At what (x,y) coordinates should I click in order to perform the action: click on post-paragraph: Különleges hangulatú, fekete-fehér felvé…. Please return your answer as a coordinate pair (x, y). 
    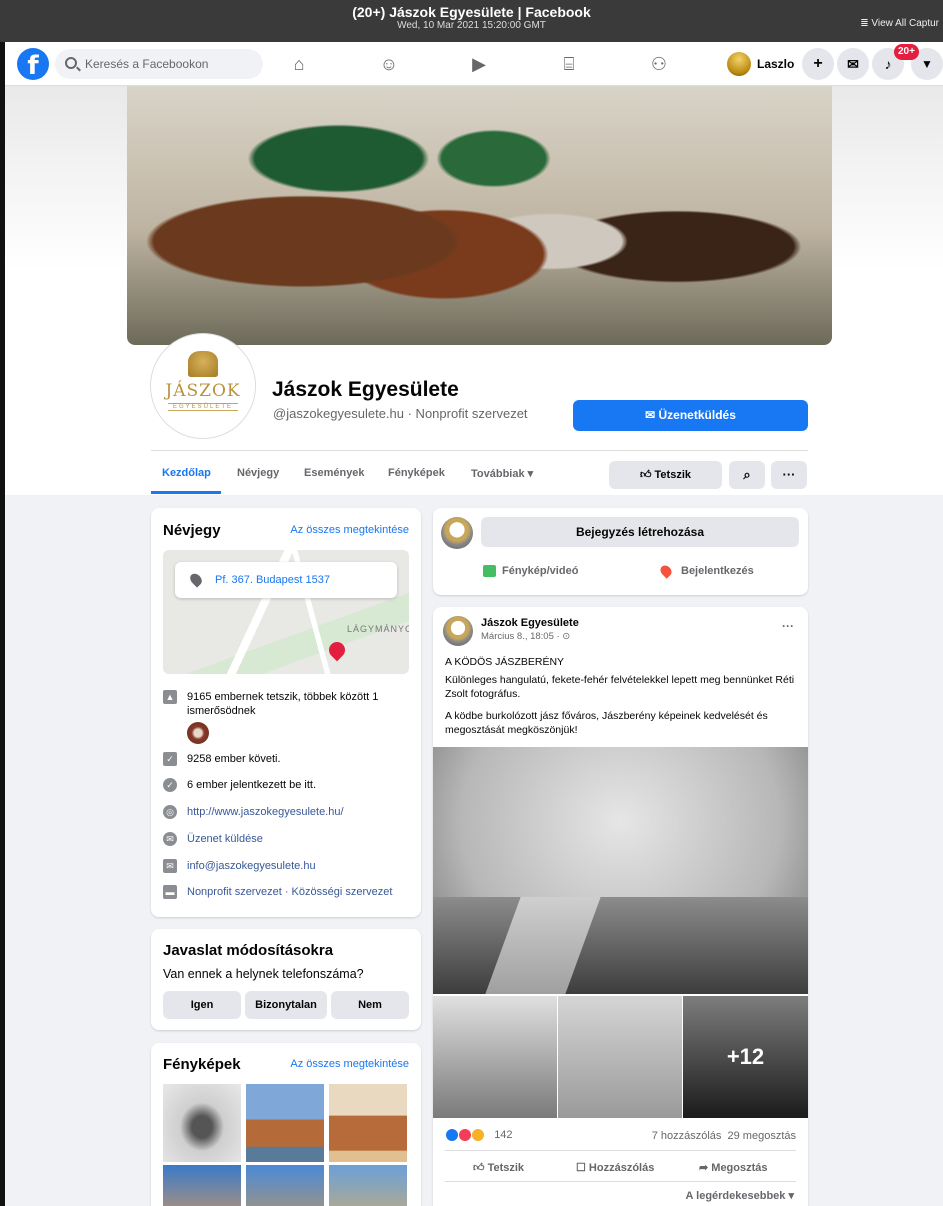
    Looking at the image, I should click on (620, 687).